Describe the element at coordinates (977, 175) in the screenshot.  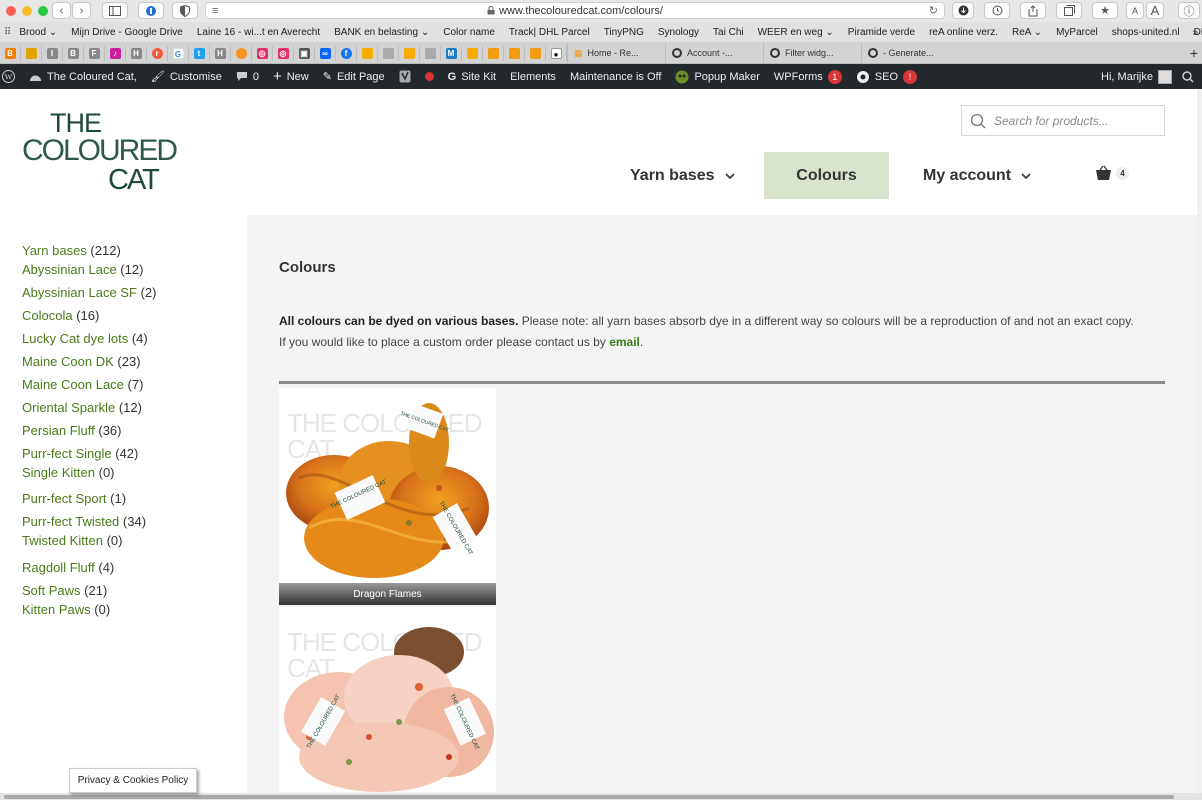
I see `nav-my-account: My account` at that location.